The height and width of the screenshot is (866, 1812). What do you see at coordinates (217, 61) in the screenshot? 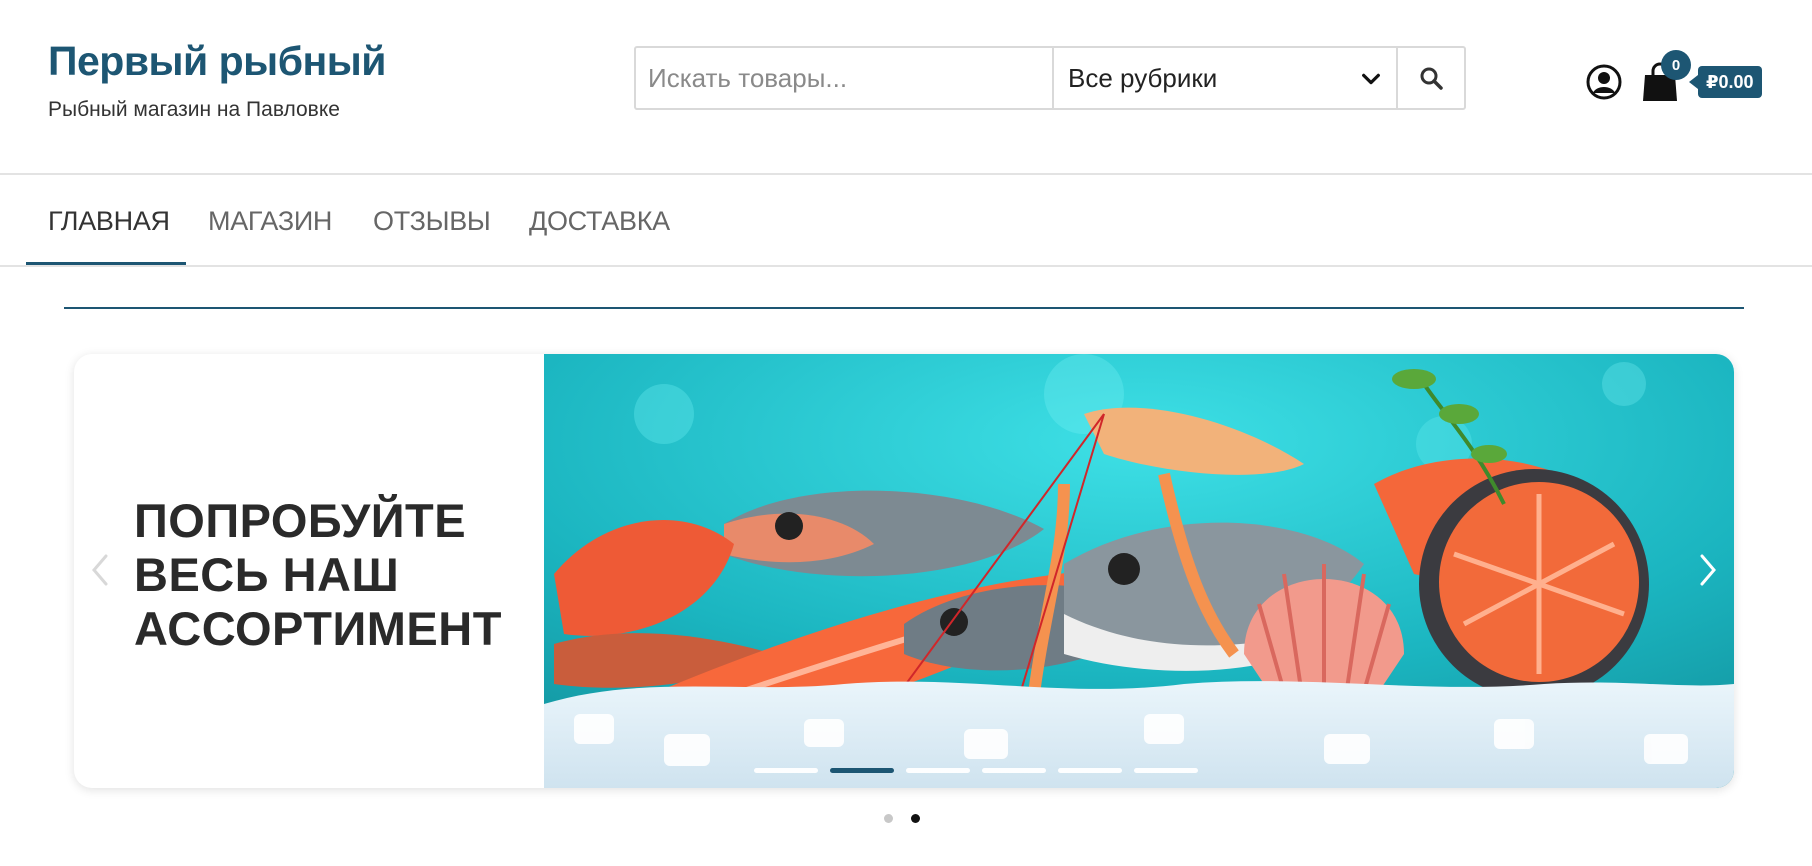
I see `site-title: Первый рыбный` at bounding box center [217, 61].